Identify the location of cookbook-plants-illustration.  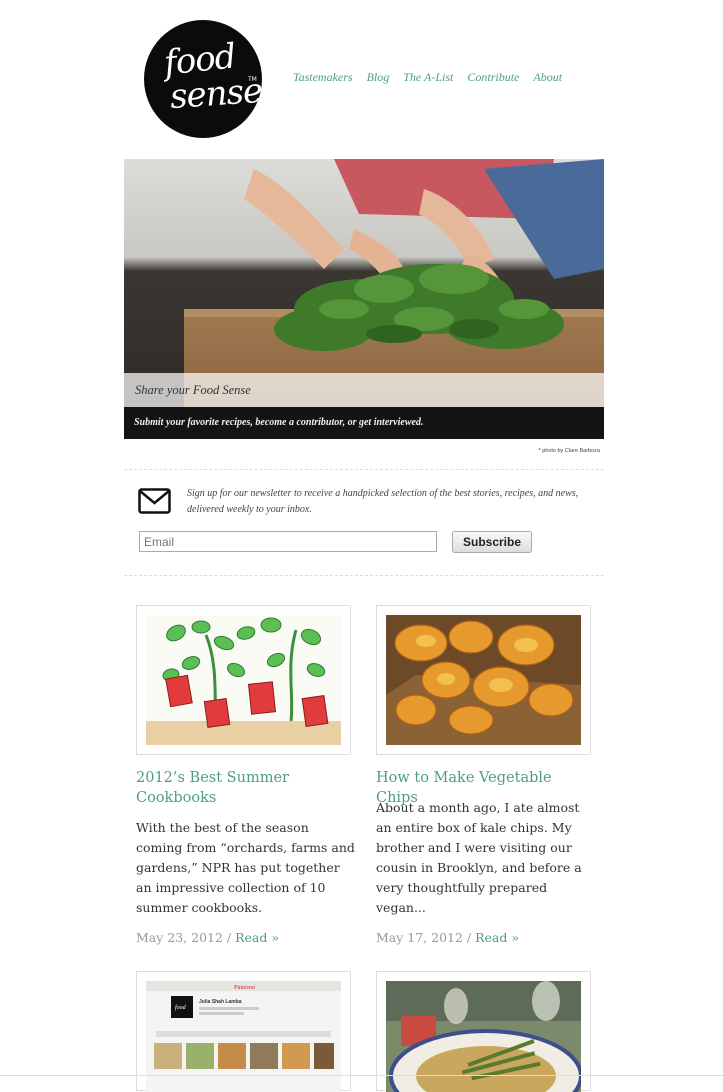
(243, 680).